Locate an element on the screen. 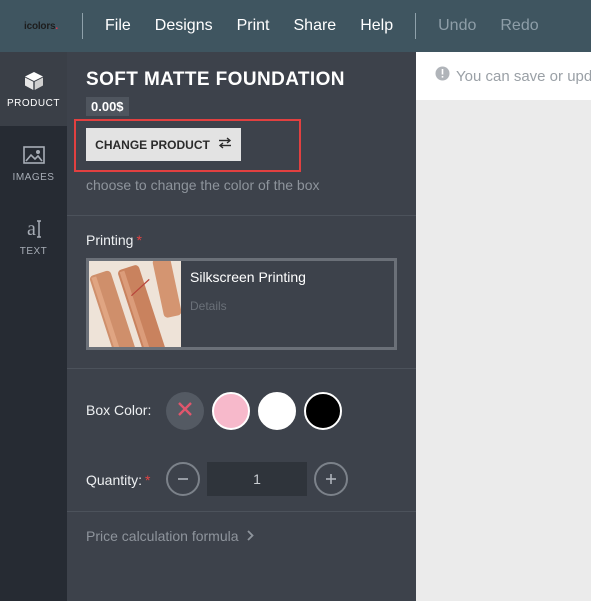  color-swatch-none is located at coordinates (185, 411).